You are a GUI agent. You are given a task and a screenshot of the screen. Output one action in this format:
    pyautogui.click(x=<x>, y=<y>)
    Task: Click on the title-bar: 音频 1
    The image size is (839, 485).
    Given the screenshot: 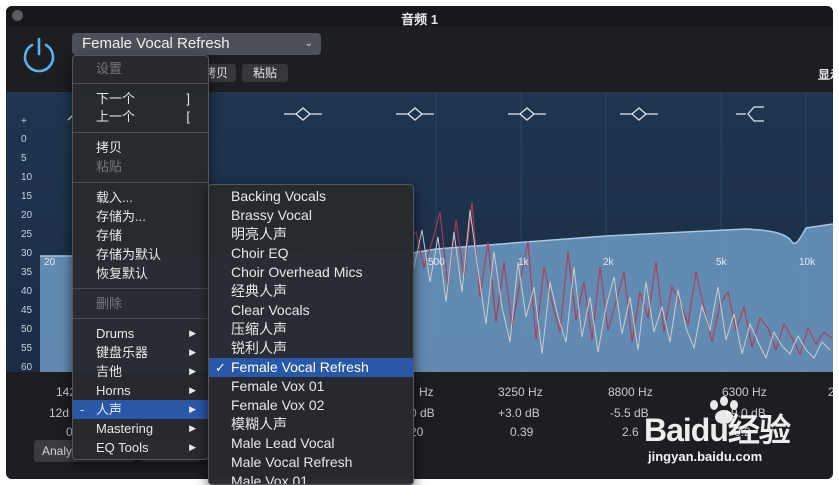 What is the action you would take?
    pyautogui.click(x=419, y=16)
    